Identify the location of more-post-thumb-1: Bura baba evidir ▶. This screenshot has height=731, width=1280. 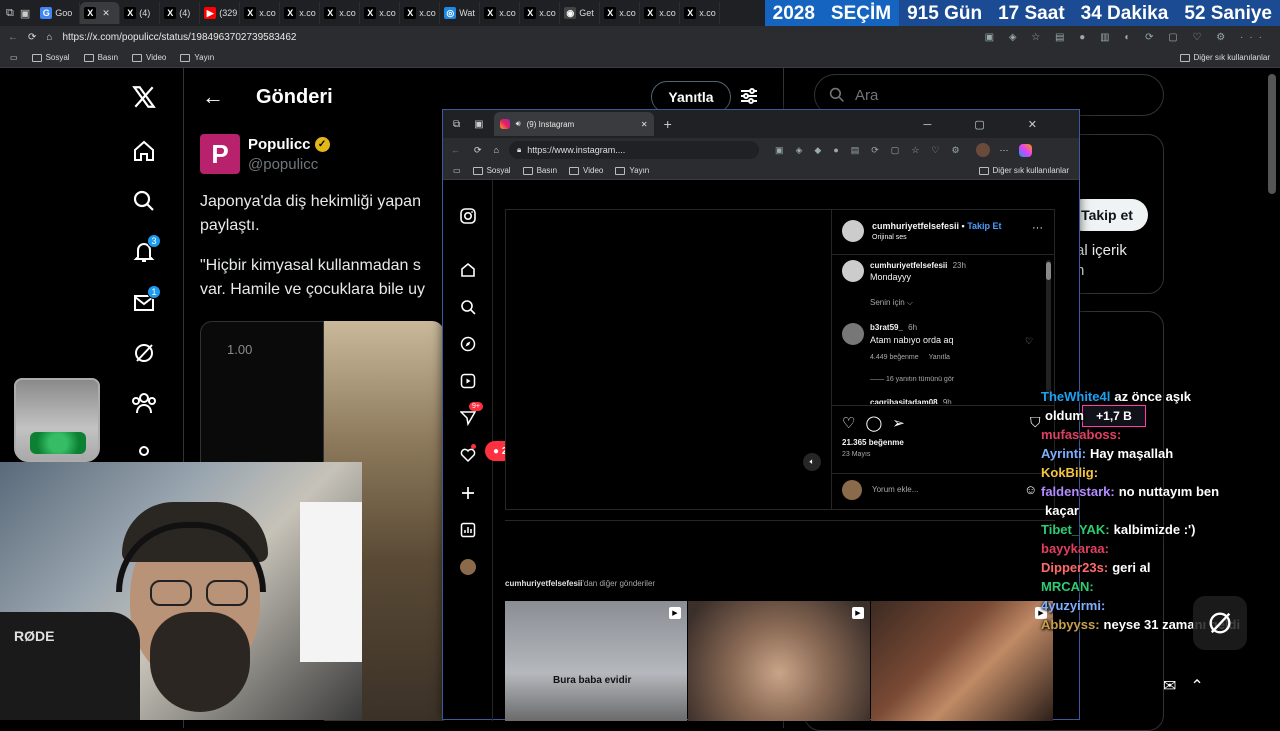
(596, 661).